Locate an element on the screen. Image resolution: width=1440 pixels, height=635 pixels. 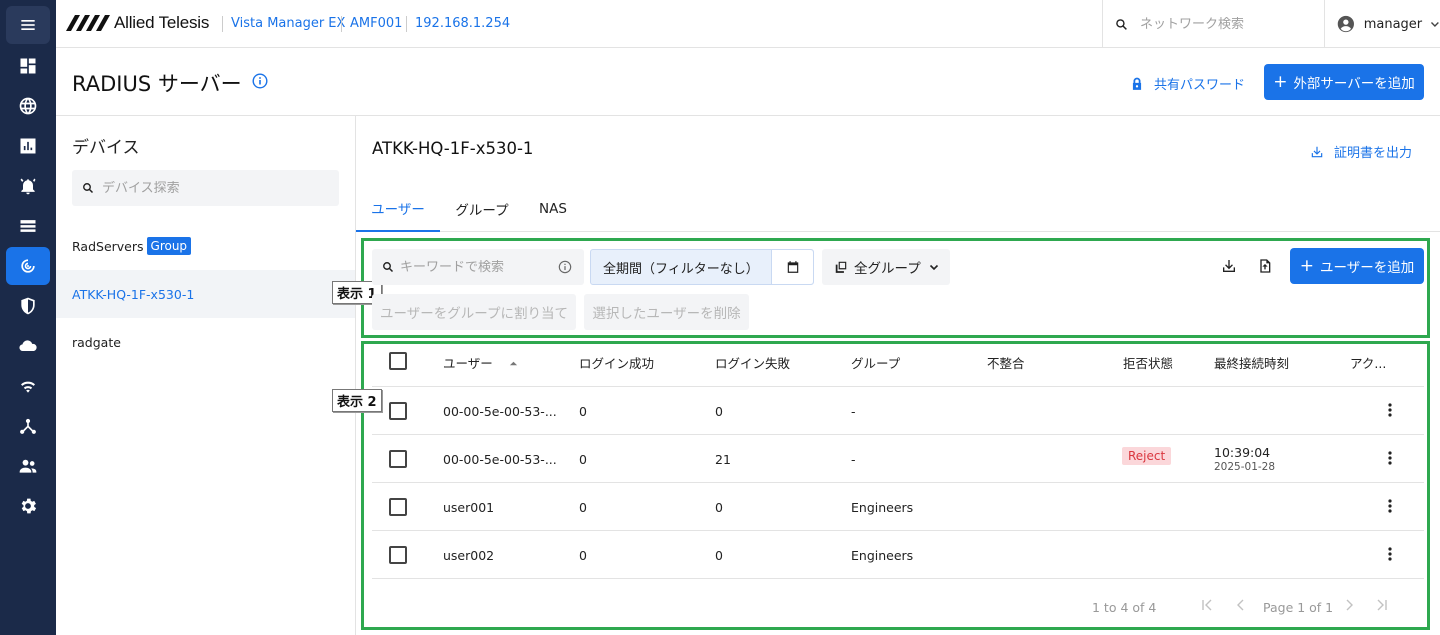
group-filter-dropdown: 全グループ is located at coordinates (886, 267).